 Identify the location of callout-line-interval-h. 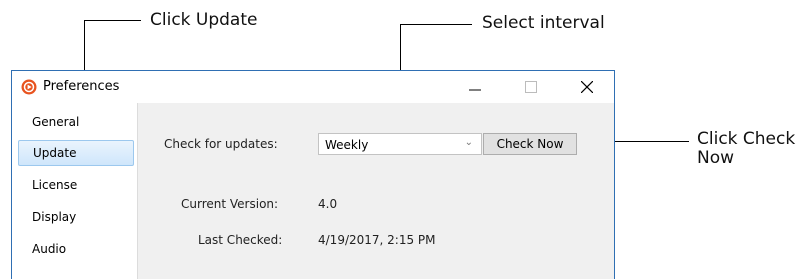
(436, 24).